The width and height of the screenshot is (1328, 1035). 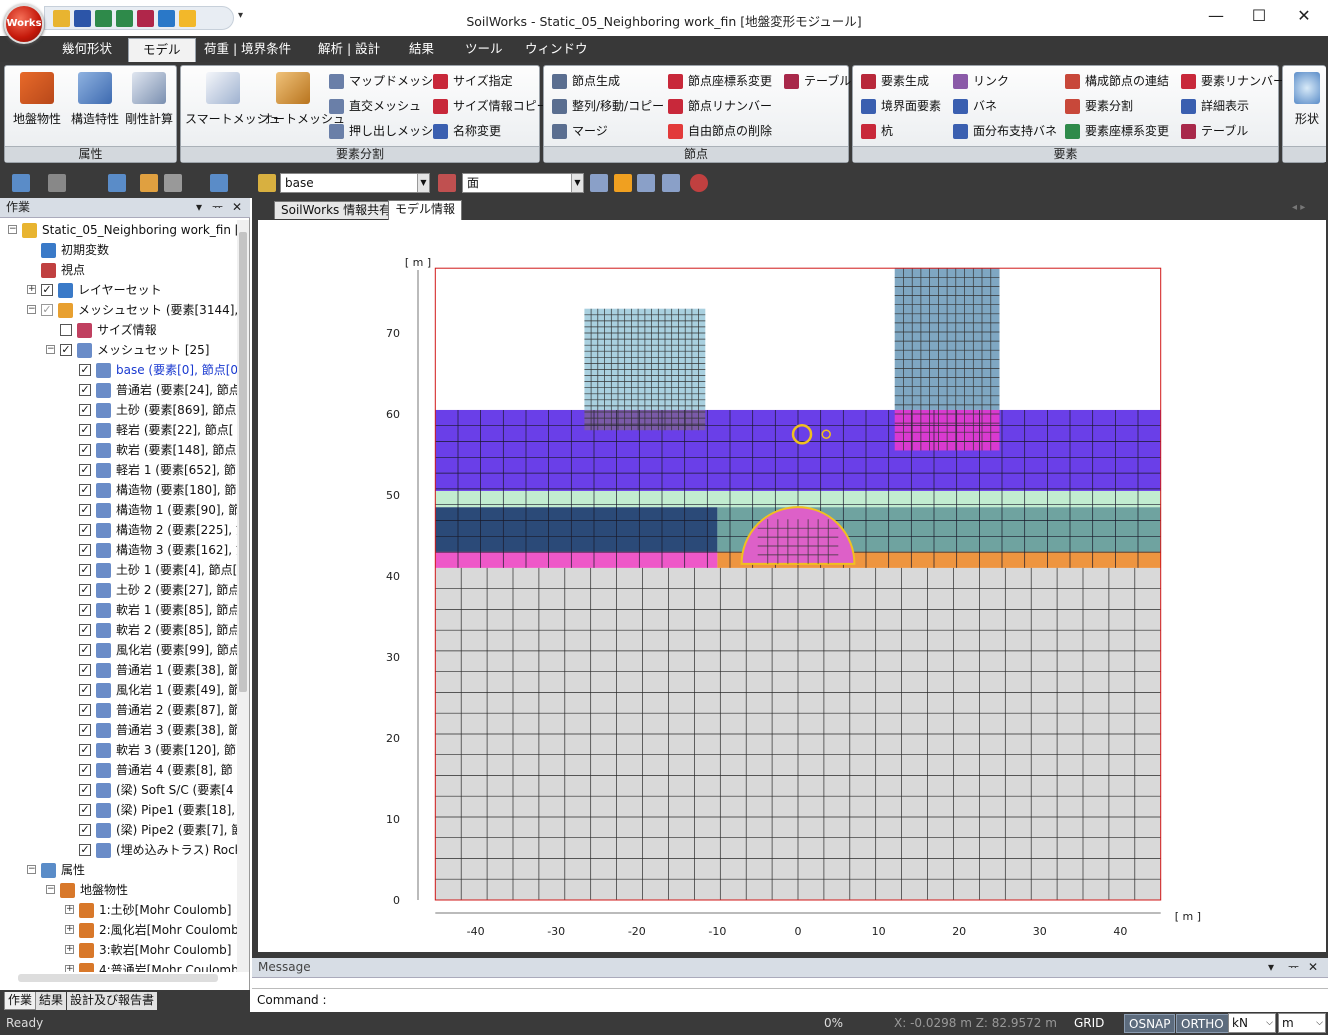 What do you see at coordinates (119, 270) in the screenshot?
I see `tree-item: 視点` at bounding box center [119, 270].